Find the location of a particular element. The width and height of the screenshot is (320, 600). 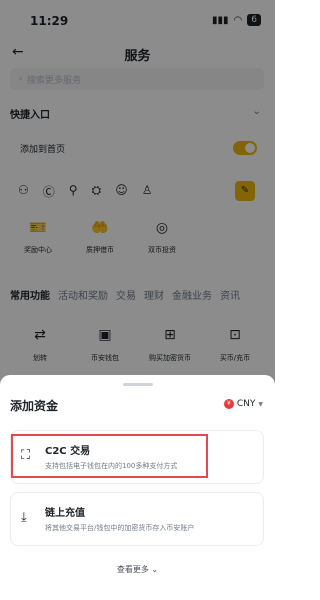

currency-label: CNY is located at coordinates (246, 404).